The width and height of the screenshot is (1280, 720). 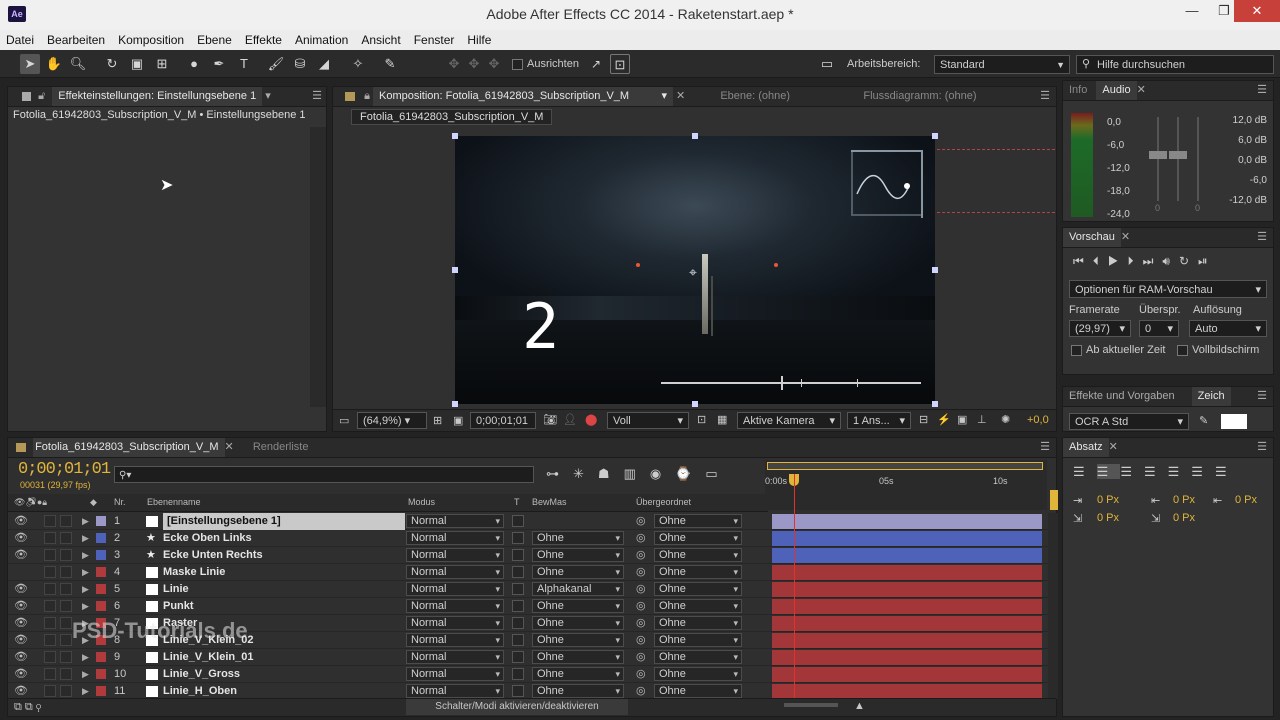 I want to click on axis-world-icon: ✥, so click(x=474, y=64).